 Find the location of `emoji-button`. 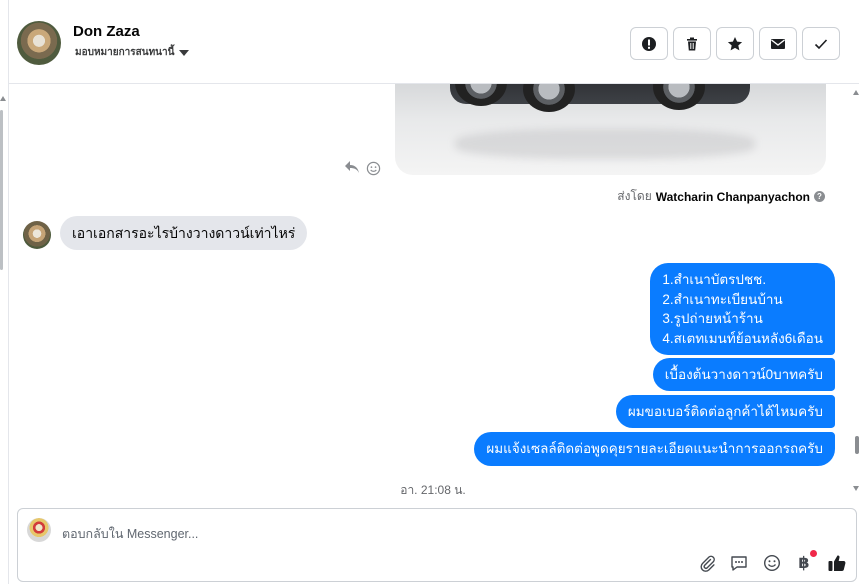

emoji-button is located at coordinates (772, 563).